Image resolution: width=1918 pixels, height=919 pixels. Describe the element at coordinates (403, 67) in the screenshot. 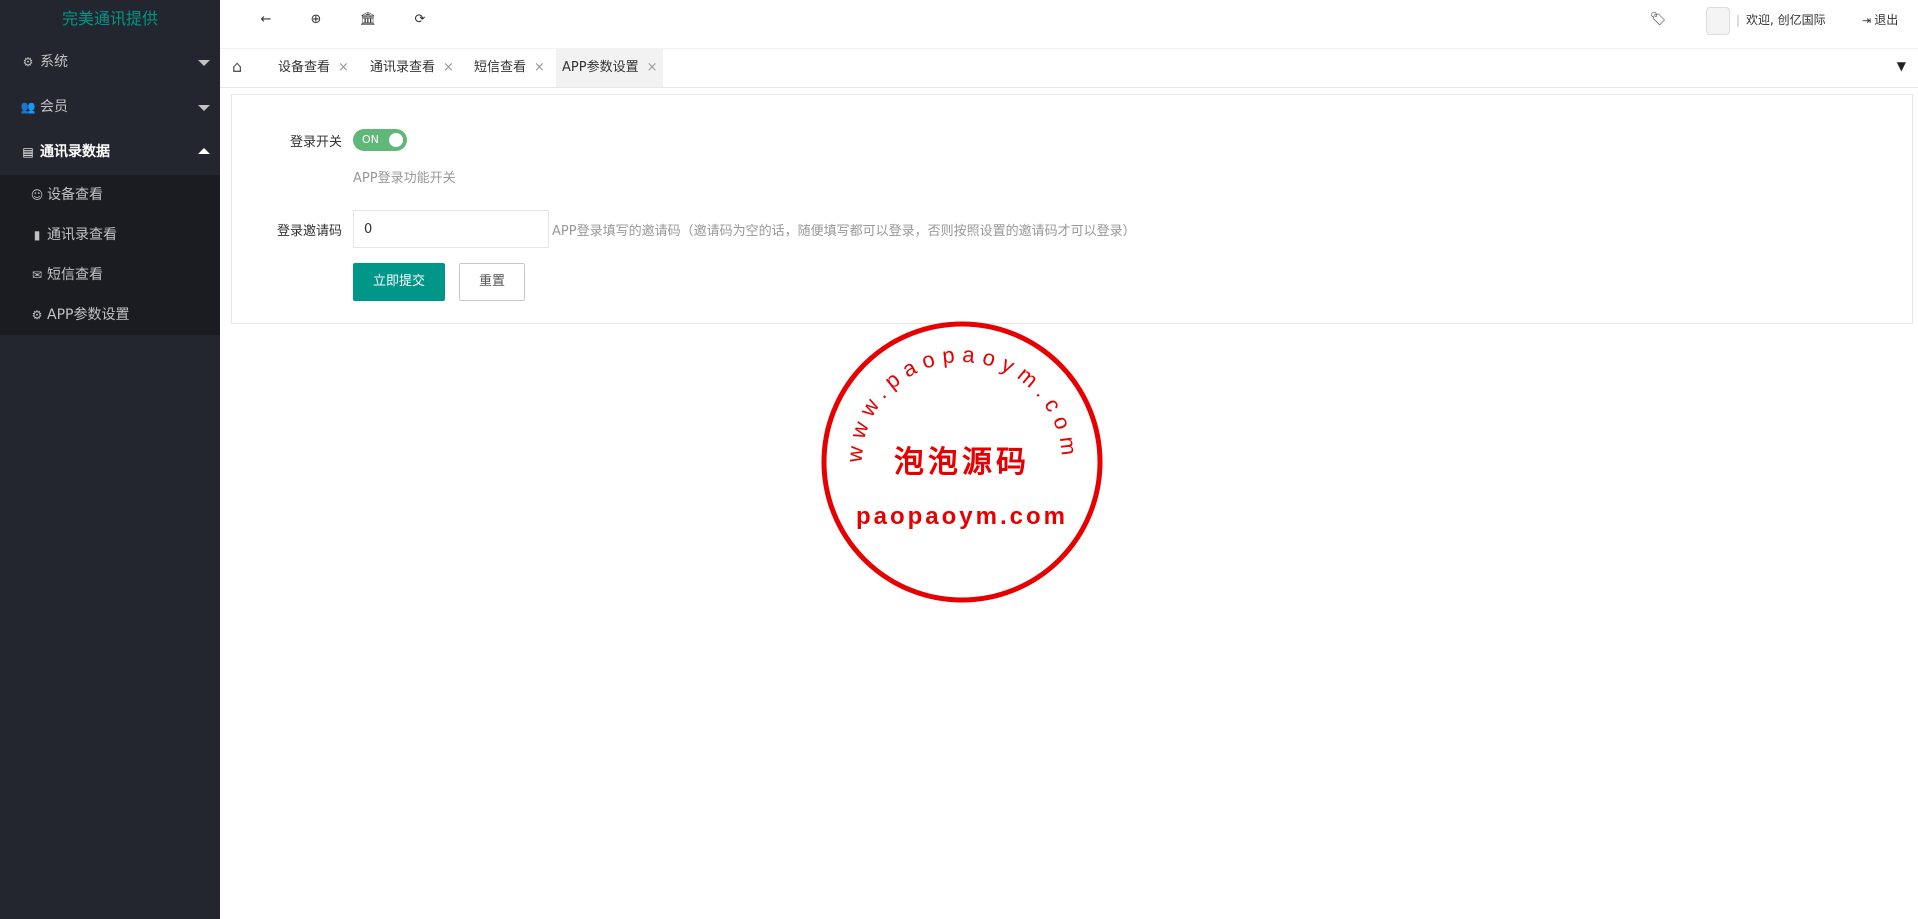

I see `tab-label: 通讯录查看` at that location.